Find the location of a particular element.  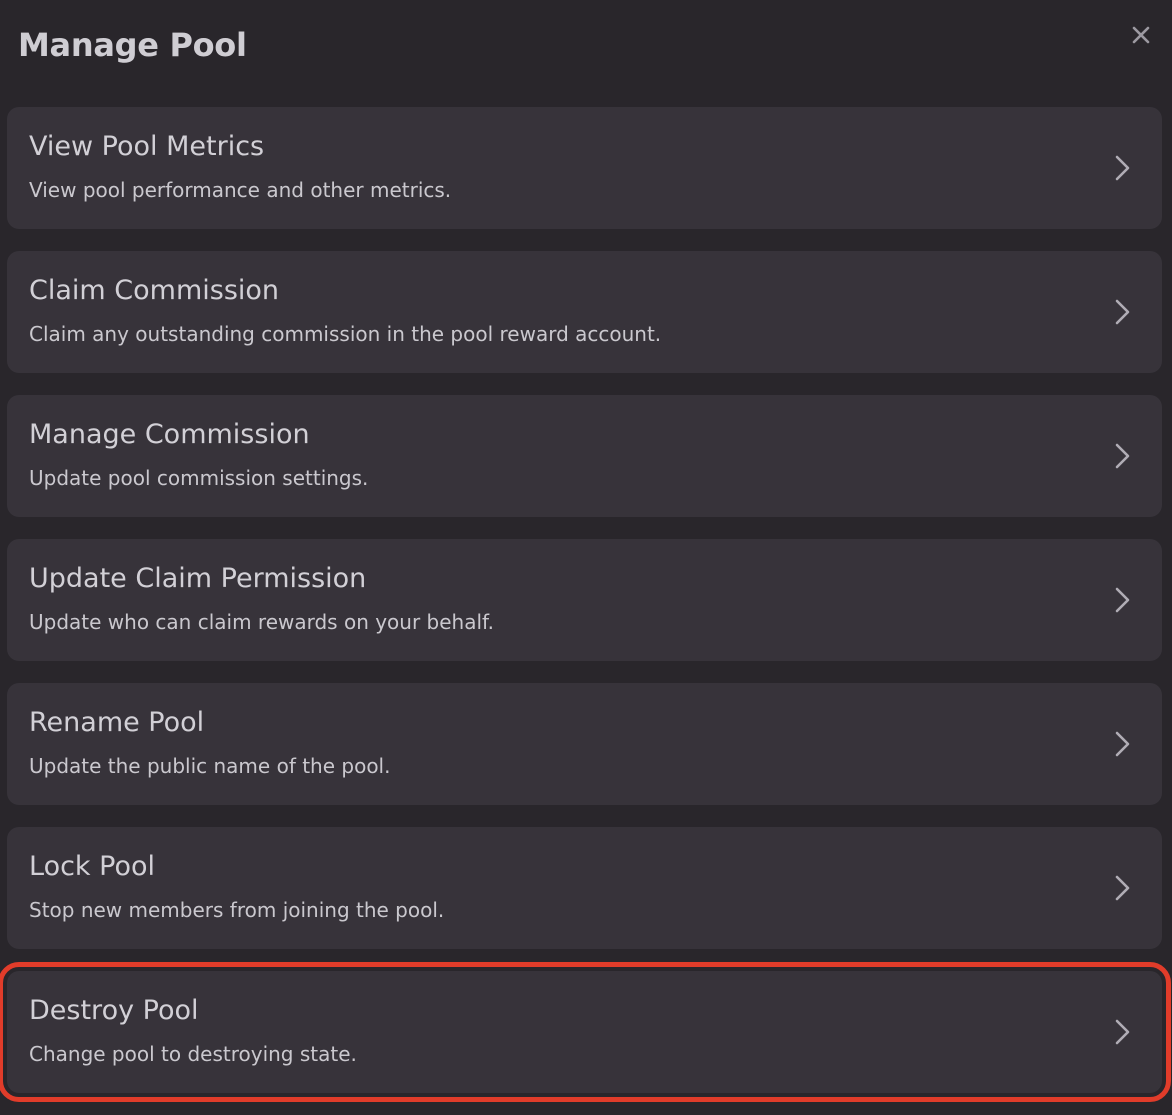

item-description: View pool performance and other metrics. is located at coordinates (240, 190).